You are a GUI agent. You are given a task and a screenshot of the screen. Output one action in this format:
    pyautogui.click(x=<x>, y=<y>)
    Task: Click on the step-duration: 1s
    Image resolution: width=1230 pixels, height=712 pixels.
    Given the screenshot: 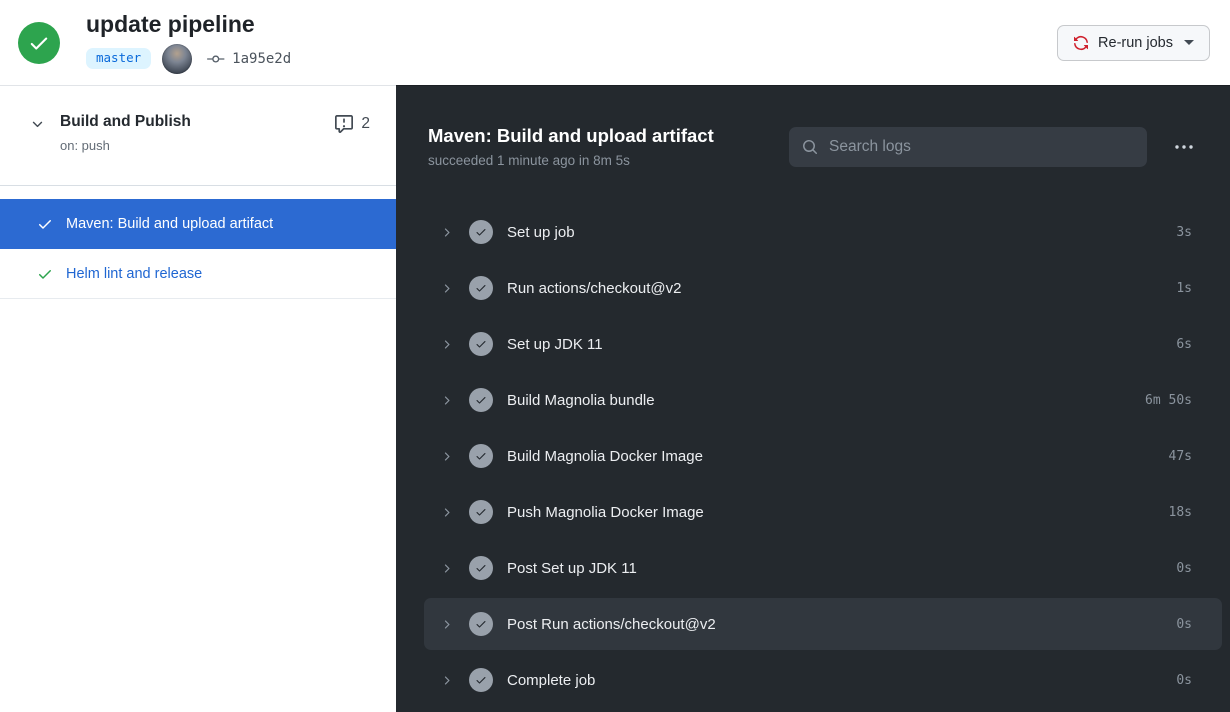 What is the action you would take?
    pyautogui.click(x=1184, y=288)
    